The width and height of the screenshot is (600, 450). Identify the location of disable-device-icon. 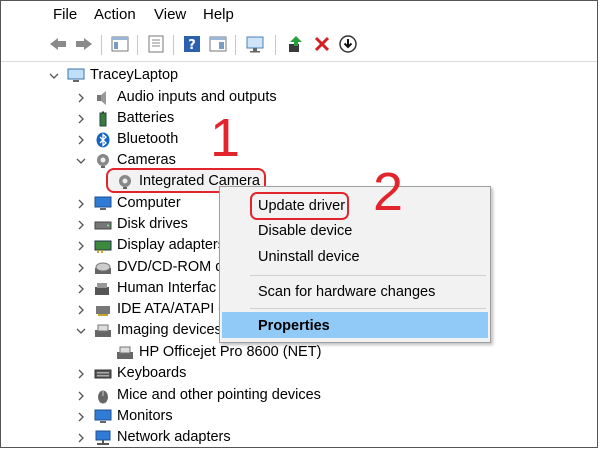
(348, 44).